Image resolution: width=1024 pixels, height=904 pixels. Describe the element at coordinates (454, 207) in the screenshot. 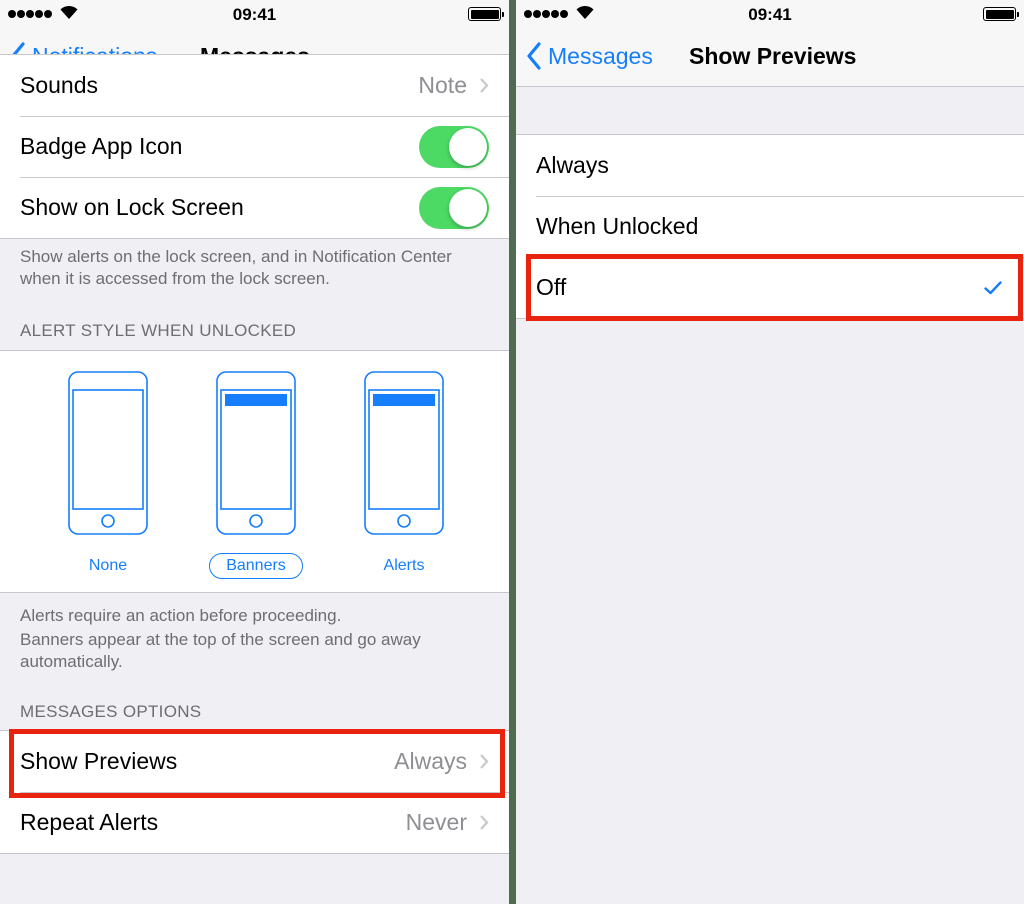

I see `show-on-lock-screen-toggle` at that location.